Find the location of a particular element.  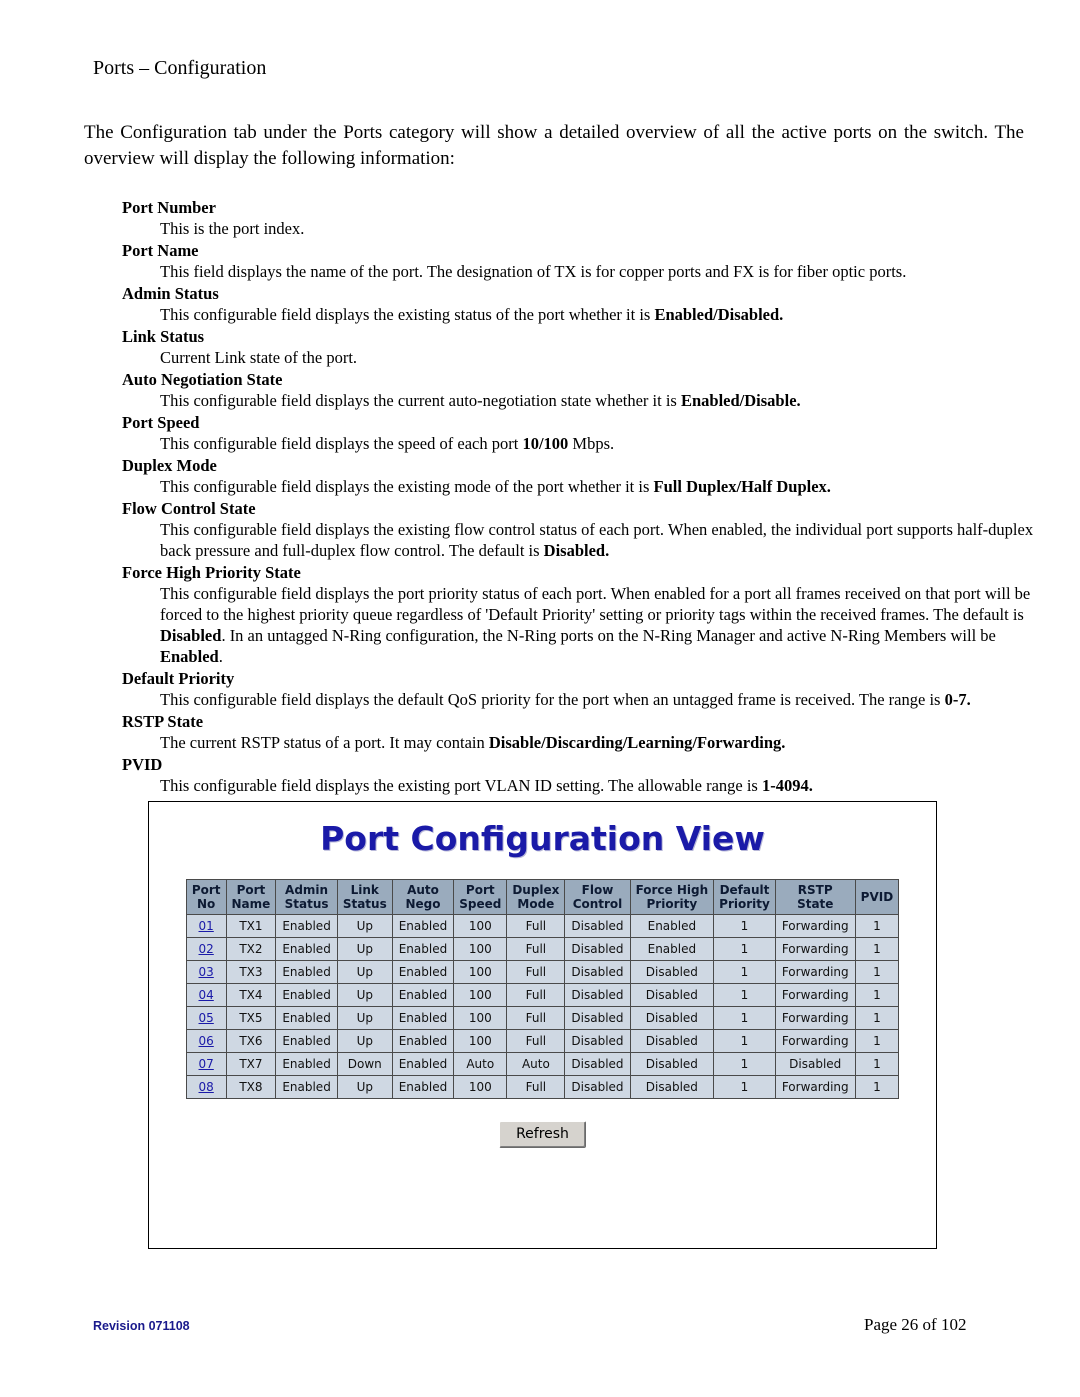

port-number-cell: 08 is located at coordinates (206, 1087).